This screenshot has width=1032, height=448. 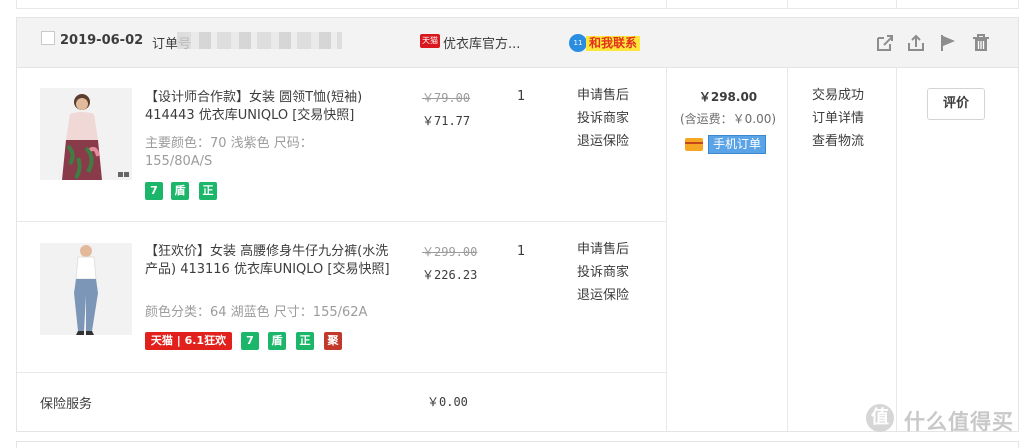 I want to click on flag-icon, so click(x=948, y=43).